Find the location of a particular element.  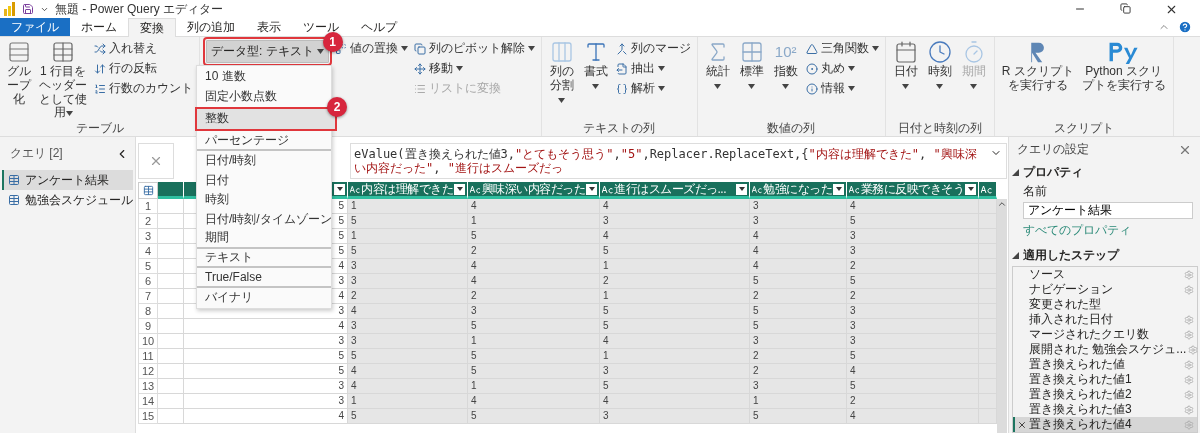

step-item: 置き換えられた値 is located at coordinates (1105, 364).